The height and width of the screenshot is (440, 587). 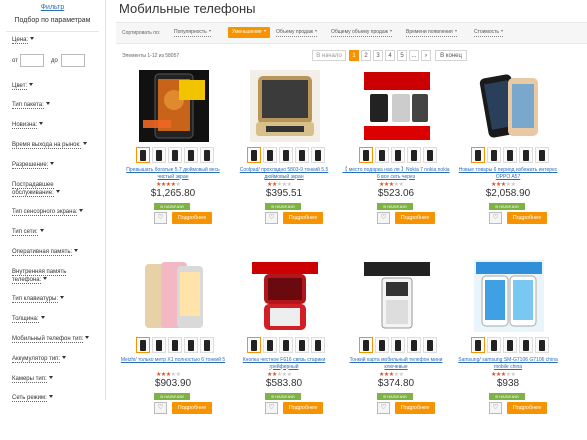 I want to click on sort-total-sales: Общему объему продаж, so click(x=361, y=33).